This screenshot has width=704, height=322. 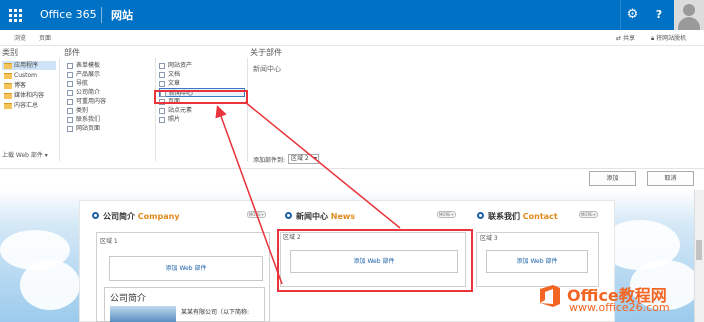 I want to click on office-logo-icon, so click(x=550, y=296).